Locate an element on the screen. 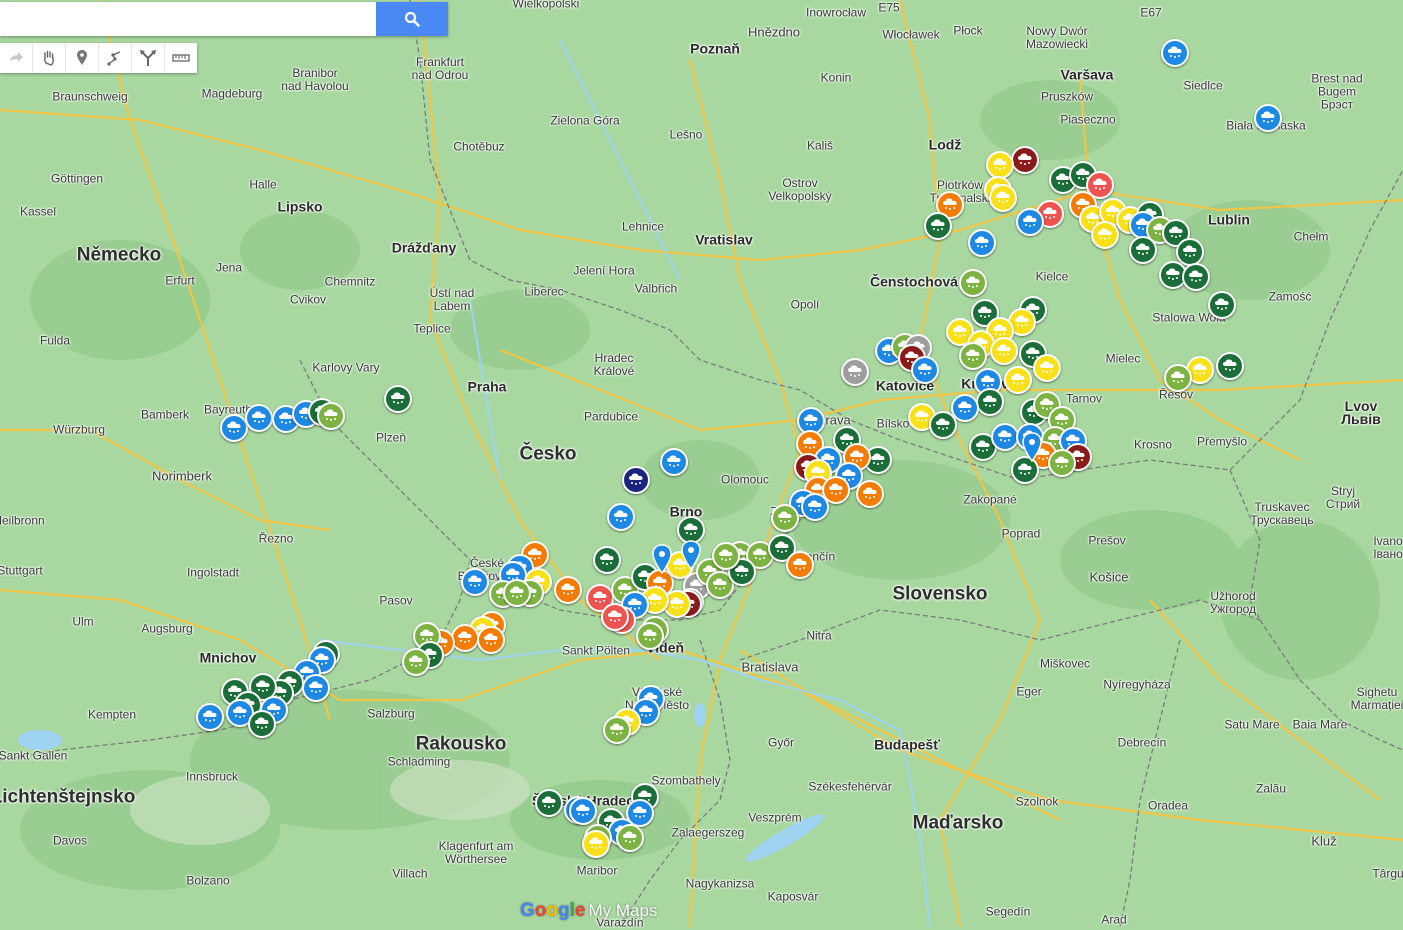 This screenshot has width=1403, height=930. place-label: Zalău is located at coordinates (1271, 788).